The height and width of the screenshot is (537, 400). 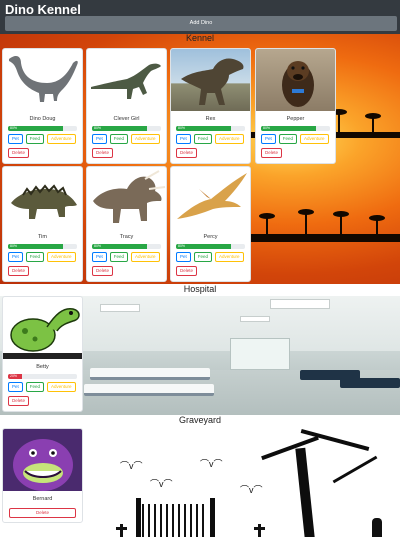 What do you see at coordinates (260, 354) in the screenshot?
I see `hospital-window` at bounding box center [260, 354].